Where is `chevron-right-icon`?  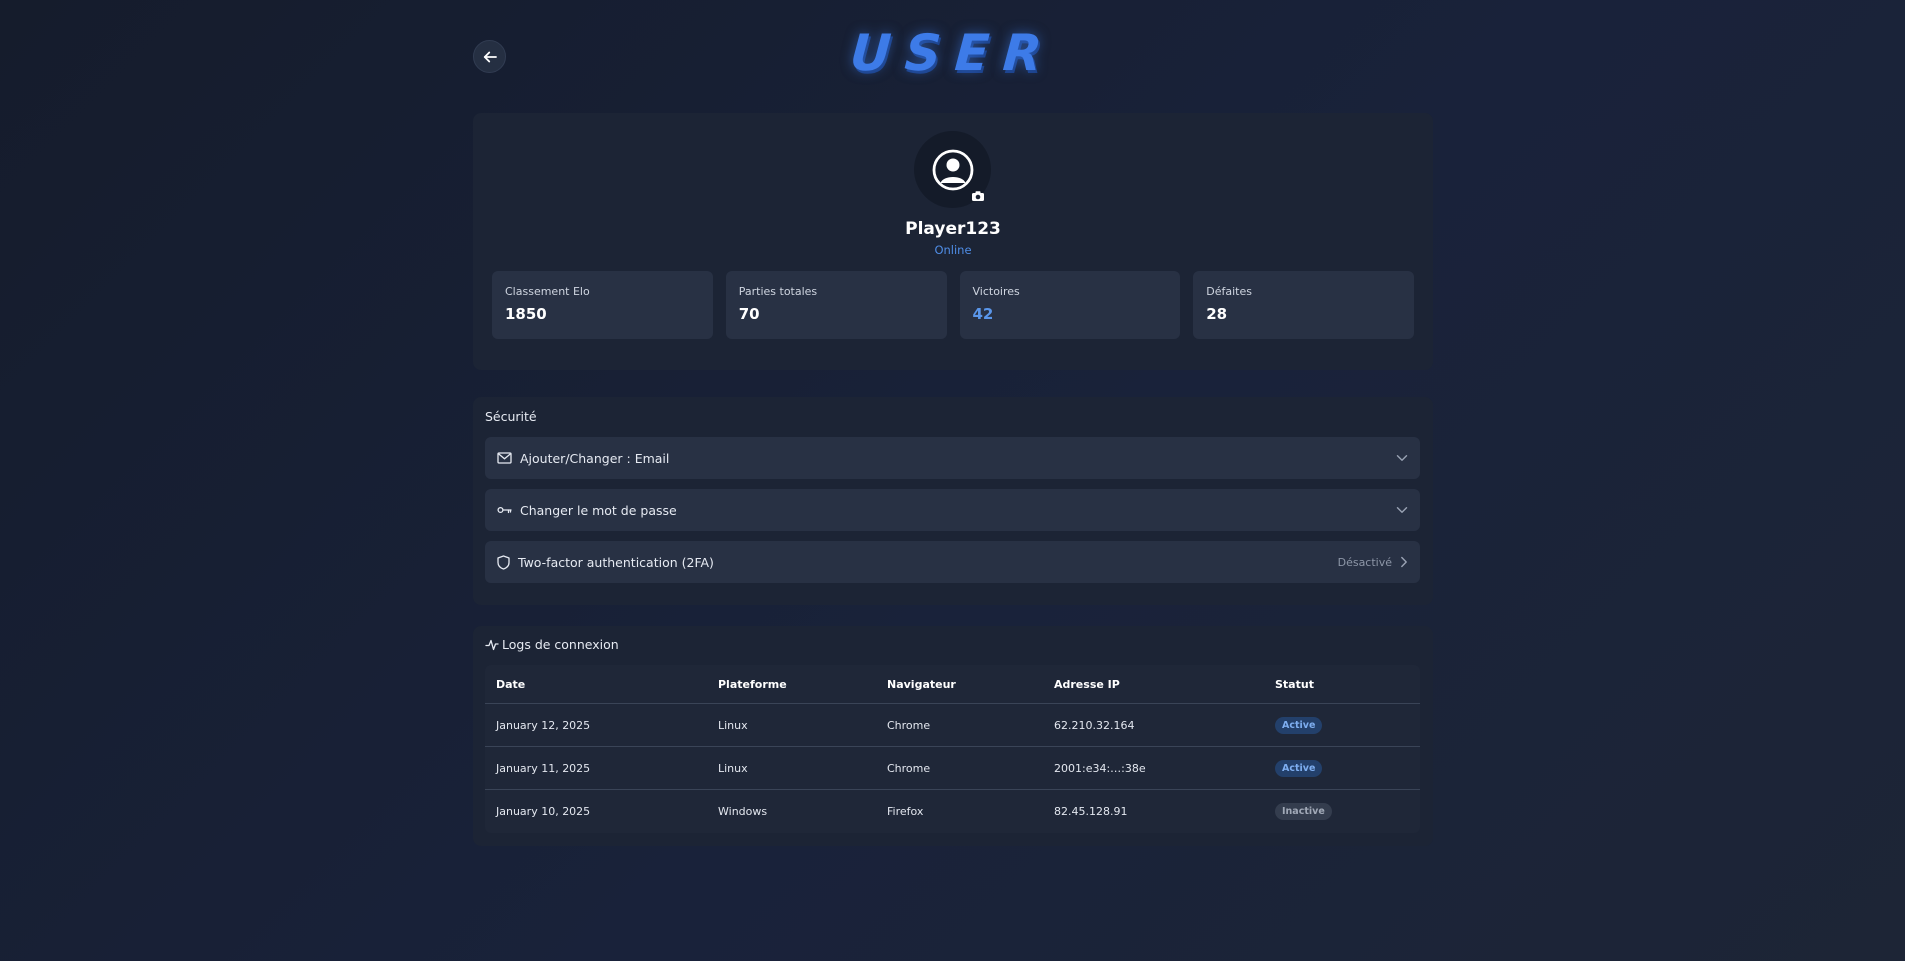
chevron-right-icon is located at coordinates (1404, 562).